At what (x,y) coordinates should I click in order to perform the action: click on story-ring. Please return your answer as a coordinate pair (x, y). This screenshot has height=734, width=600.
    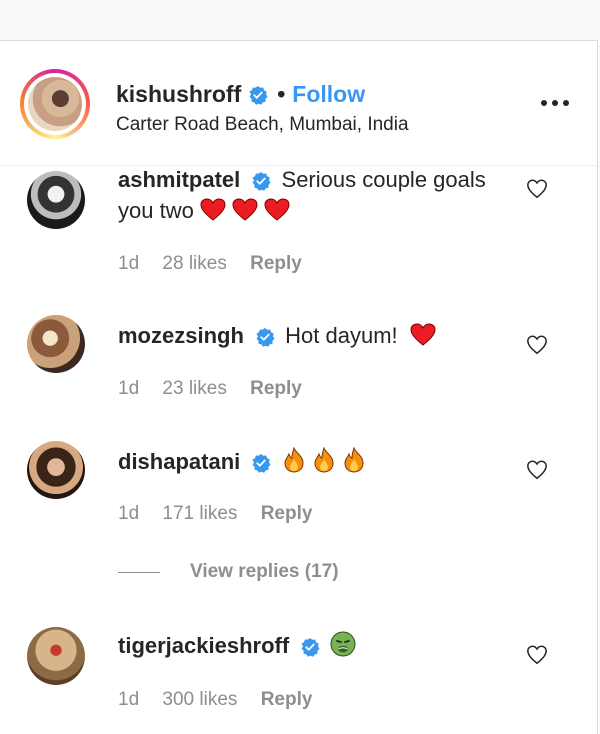
    Looking at the image, I should click on (55, 104).